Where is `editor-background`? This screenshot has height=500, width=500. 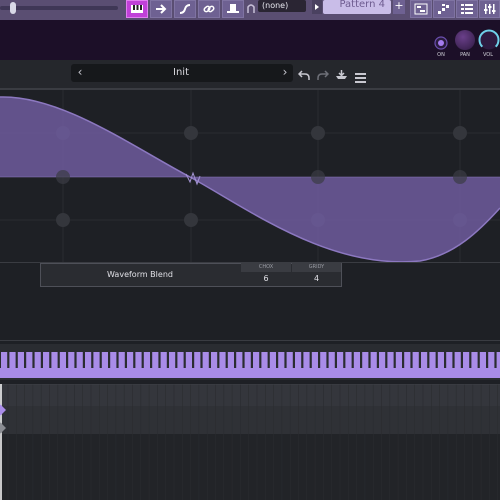
editor-background is located at coordinates (250, 314).